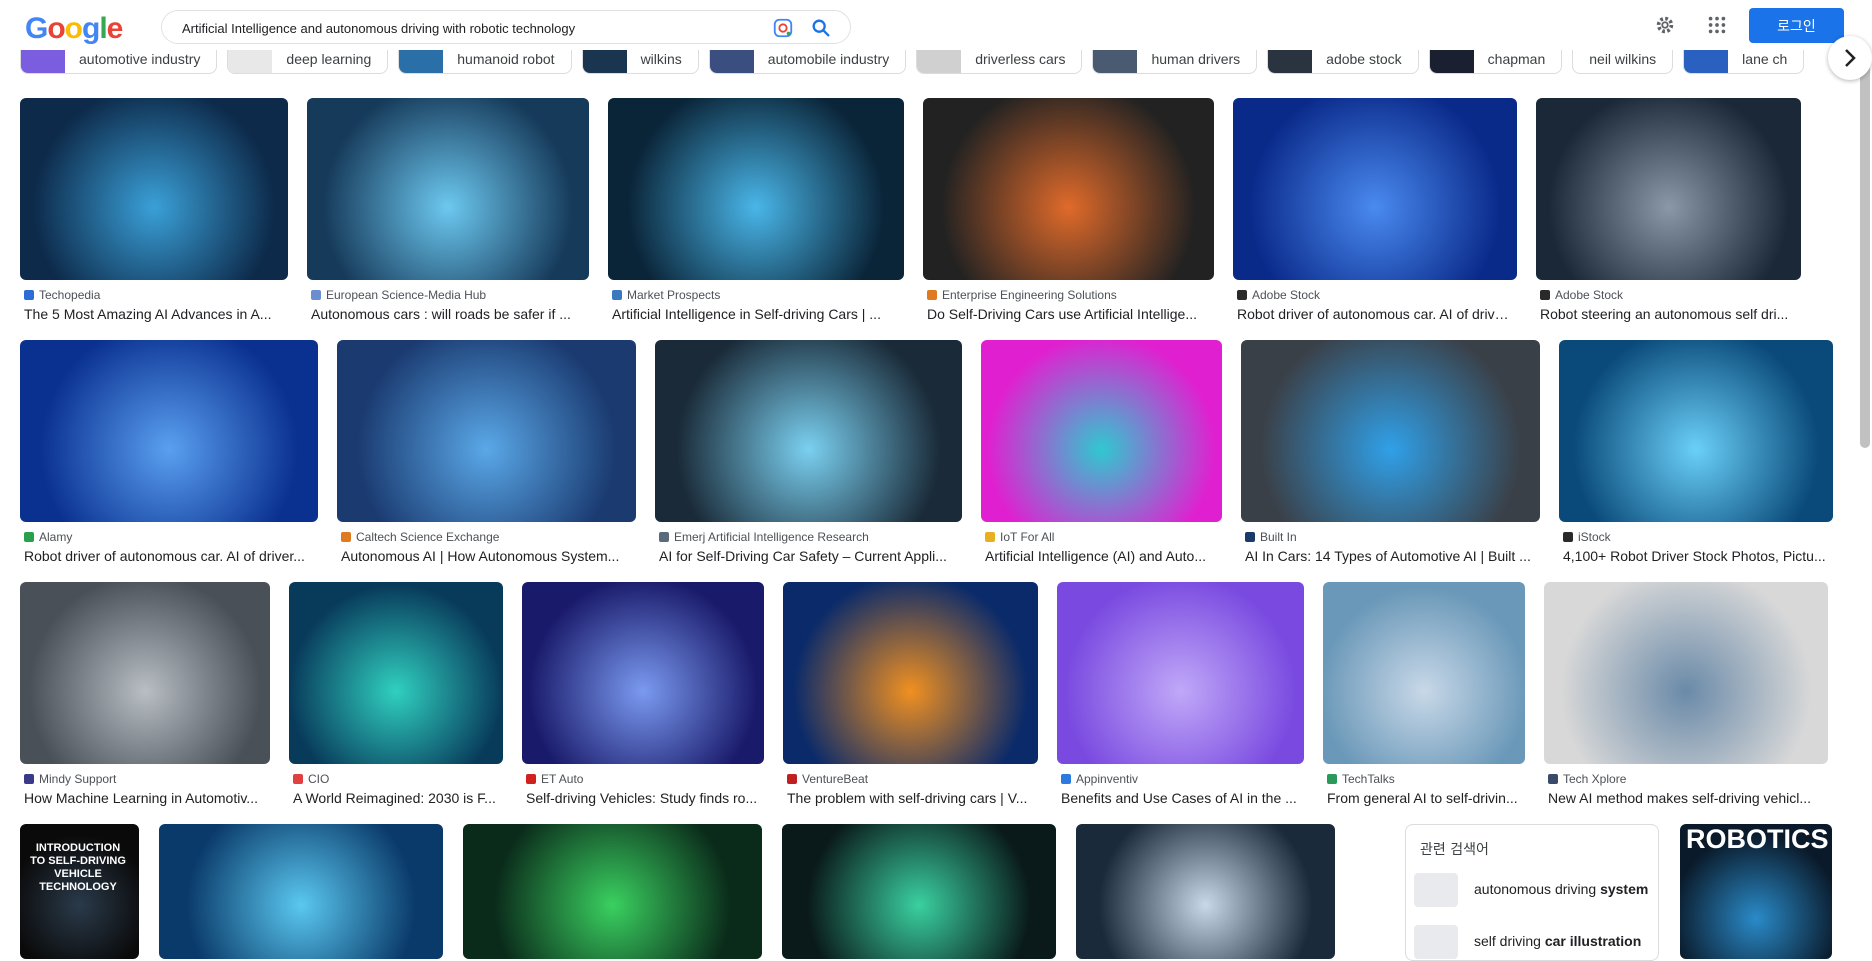 This screenshot has height=961, width=1872. Describe the element at coordinates (756, 295) in the screenshot. I see `result-source: Market Prospects` at that location.